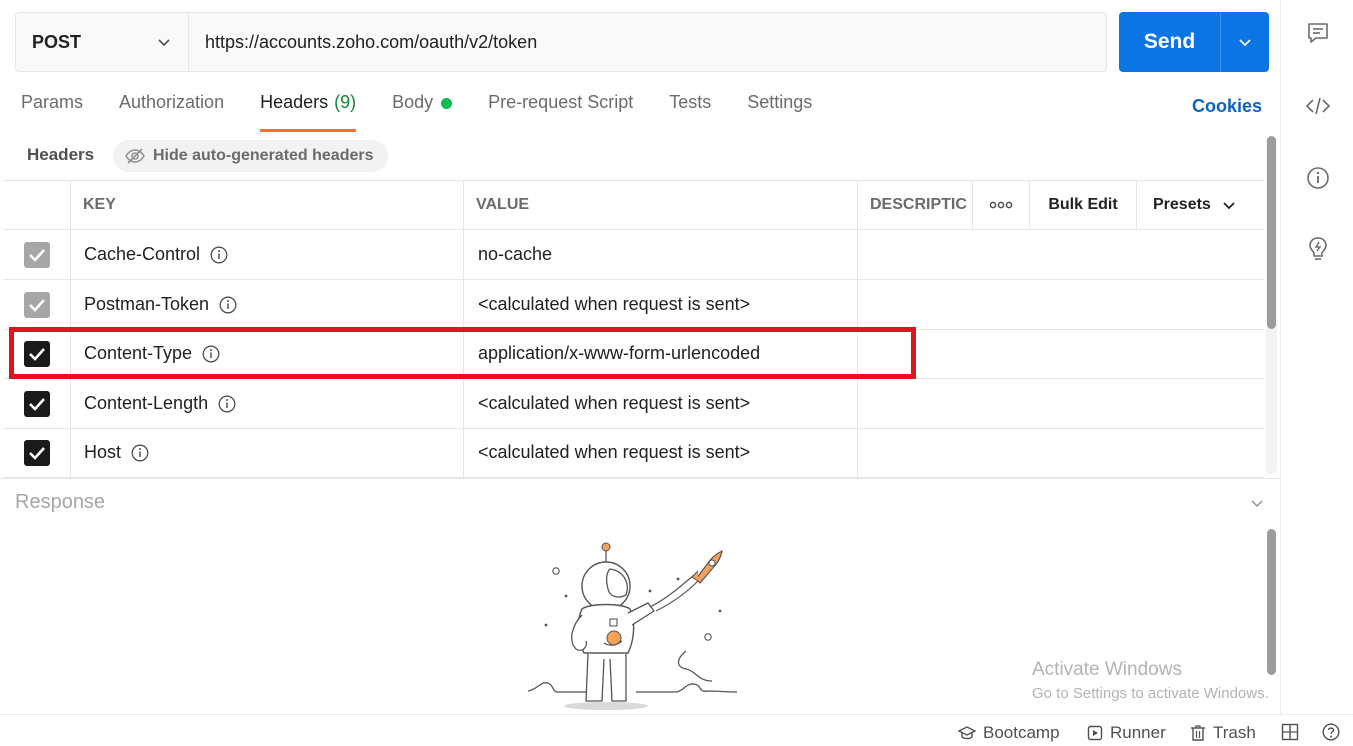  Describe the element at coordinates (1318, 106) in the screenshot. I see `code-icon` at that location.